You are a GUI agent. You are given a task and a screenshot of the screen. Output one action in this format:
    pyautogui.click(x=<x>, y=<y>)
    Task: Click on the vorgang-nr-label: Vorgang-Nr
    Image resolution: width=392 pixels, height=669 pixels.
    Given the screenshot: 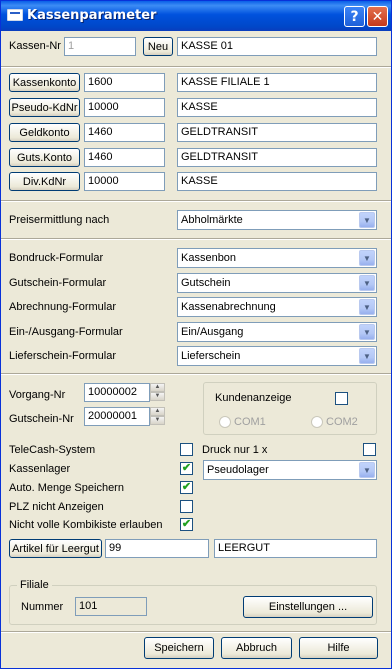 What is the action you would take?
    pyautogui.click(x=37, y=395)
    